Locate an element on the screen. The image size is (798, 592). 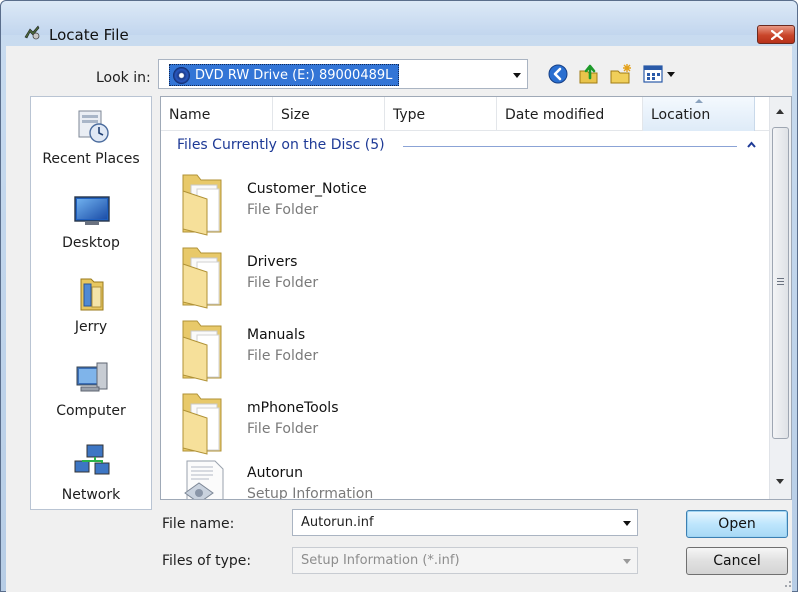
scroll-down-icon is located at coordinates (780, 481).